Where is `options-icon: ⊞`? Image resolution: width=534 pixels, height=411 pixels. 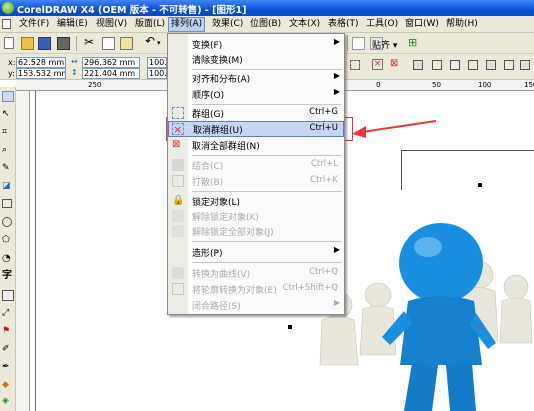 options-icon: ⊞ is located at coordinates (414, 43).